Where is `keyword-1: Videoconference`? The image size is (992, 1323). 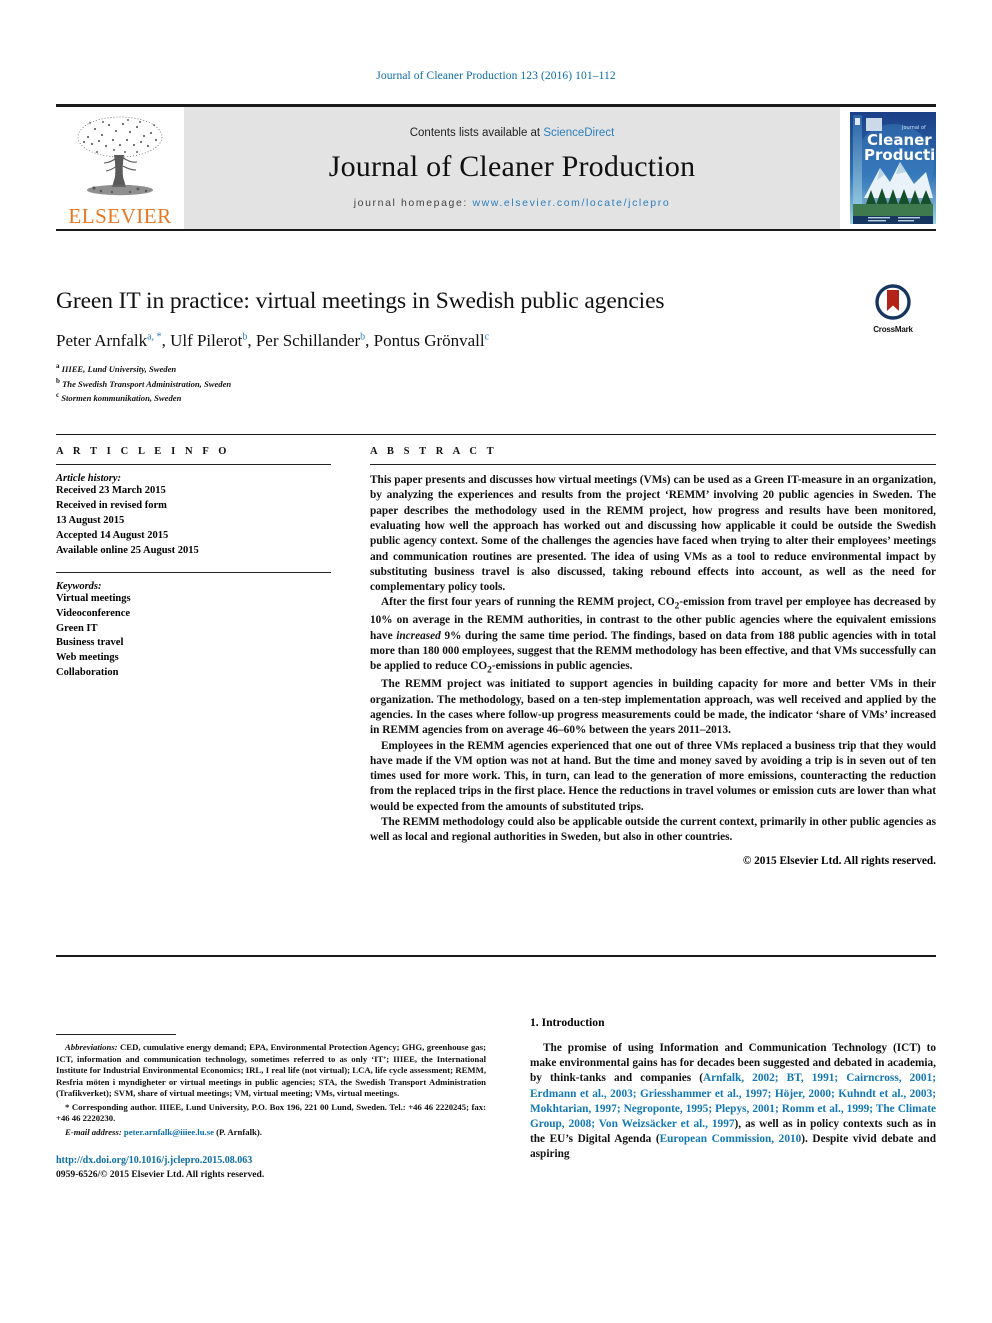
keyword-1: Videoconference is located at coordinates (93, 613).